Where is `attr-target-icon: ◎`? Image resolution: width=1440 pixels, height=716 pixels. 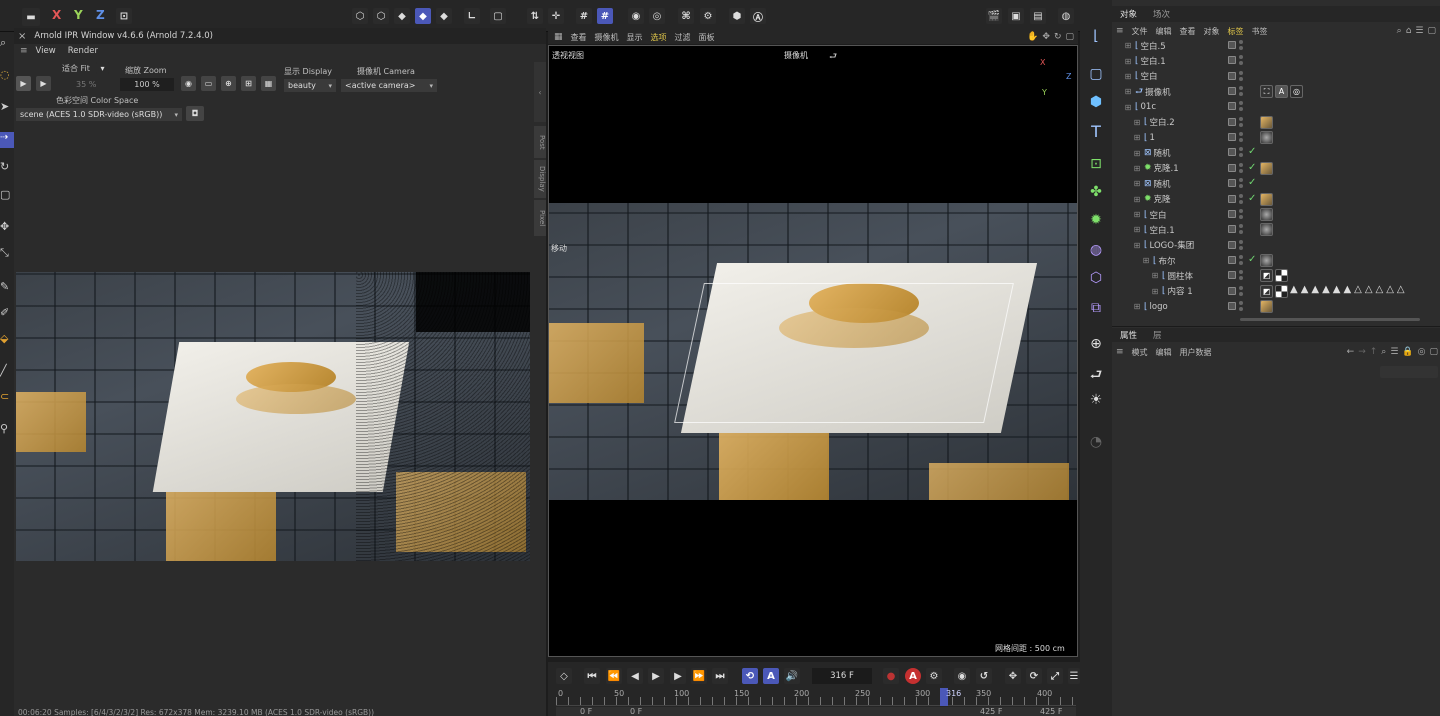 attr-target-icon: ◎ is located at coordinates (1422, 352).